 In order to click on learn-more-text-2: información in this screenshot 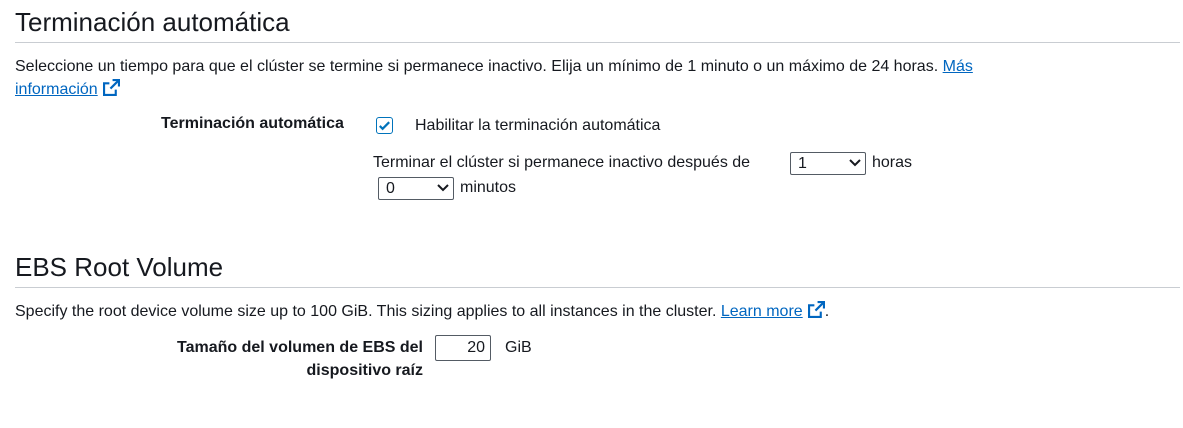, I will do `click(56, 89)`.